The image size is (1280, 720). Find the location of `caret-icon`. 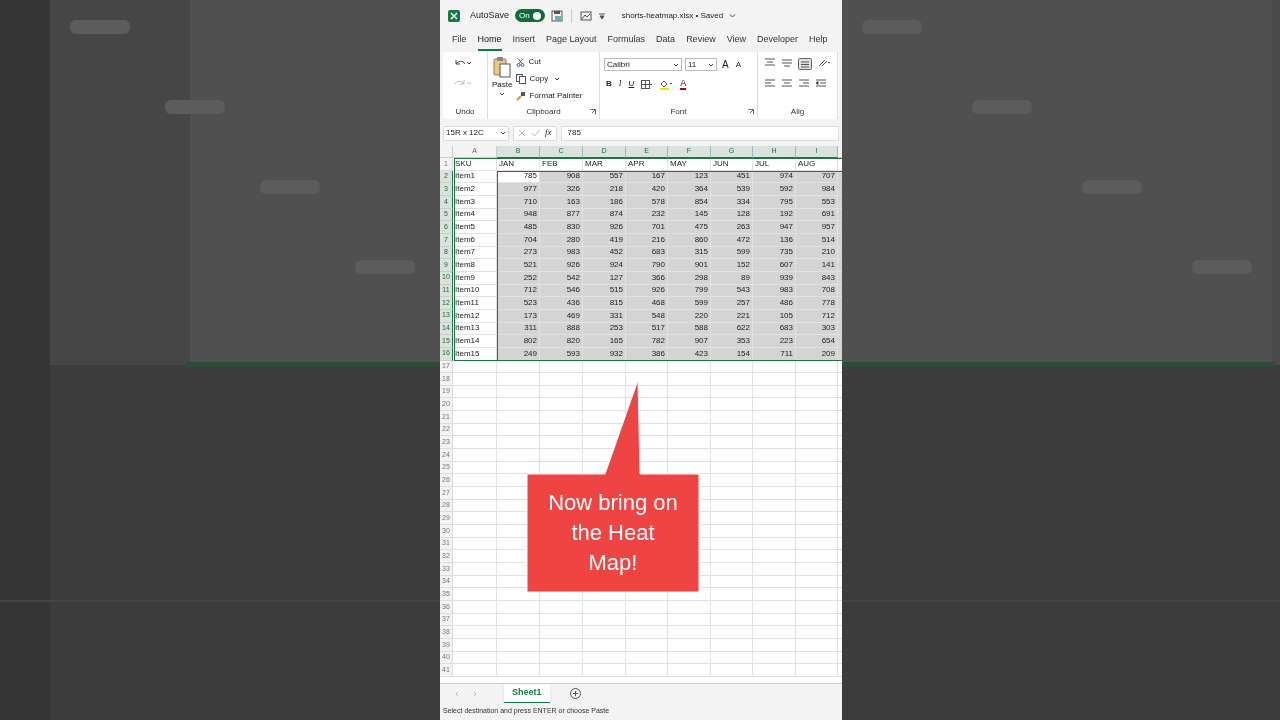

caret-icon is located at coordinates (711, 64).